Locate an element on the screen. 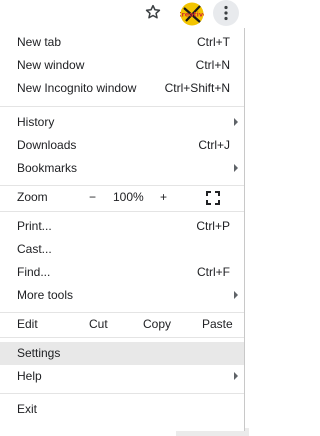 The image size is (320, 436). menu-item-shortcut: Ctrl+Shift+N is located at coordinates (197, 88).